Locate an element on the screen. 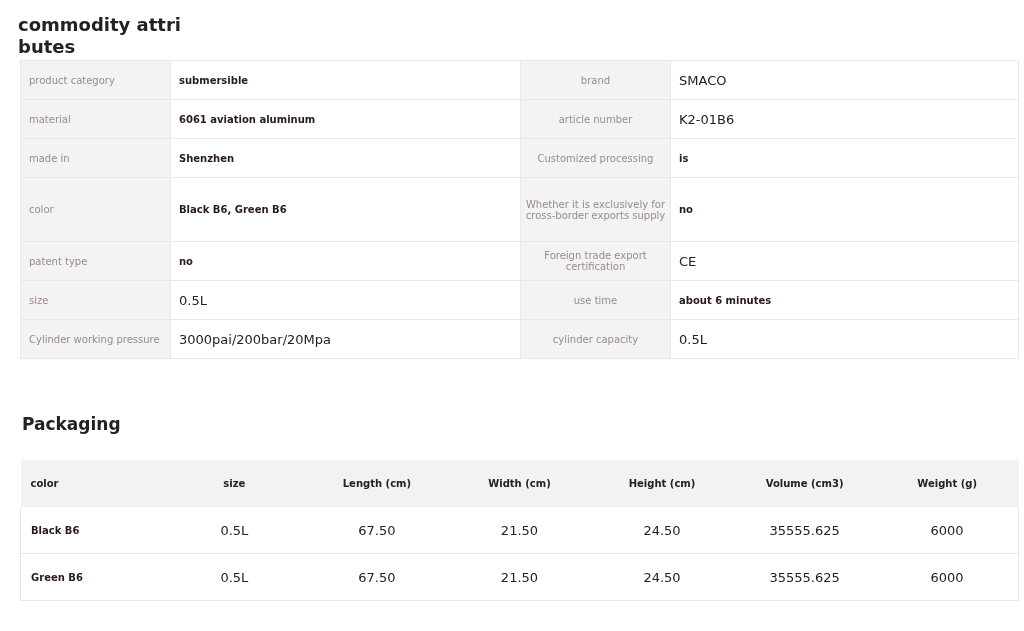 The image size is (1024, 631). attribute-label: material is located at coordinates (95, 119).